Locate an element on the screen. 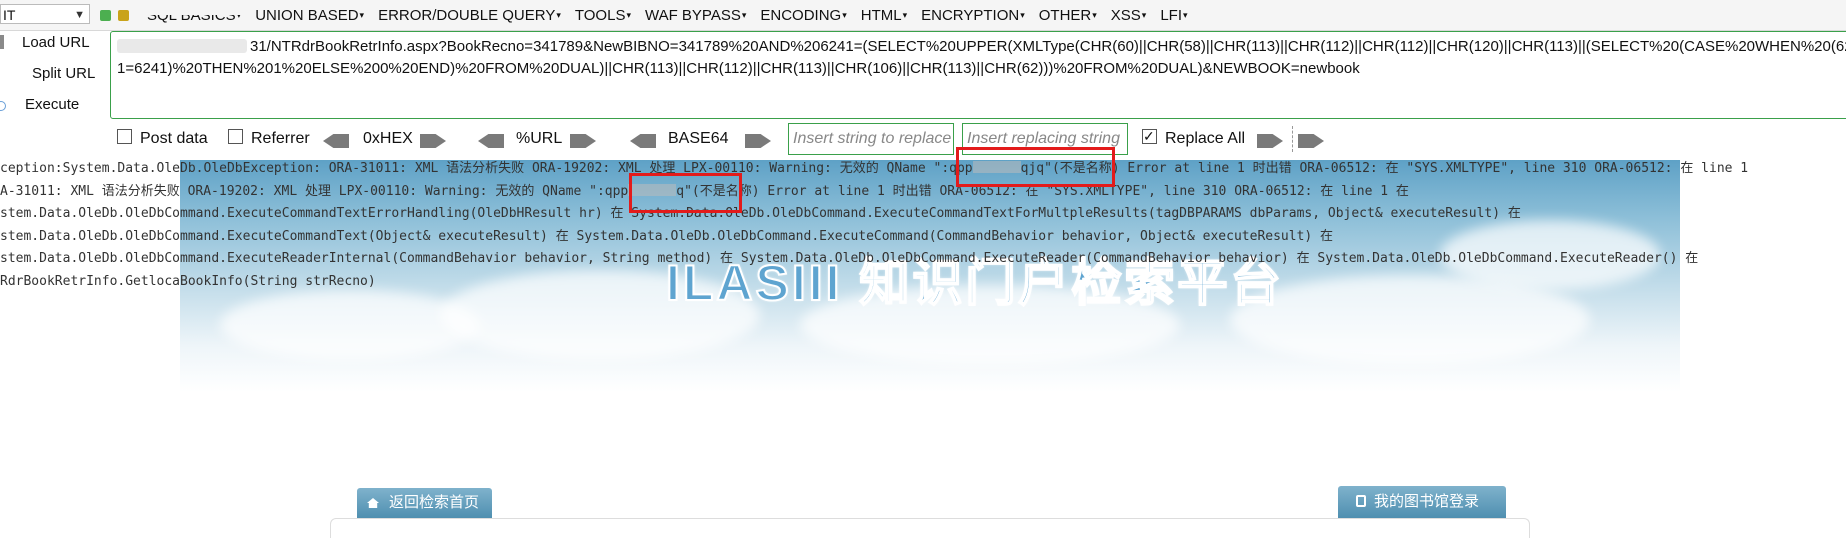 The image size is (1846, 538). post-data-checkbox: Post data is located at coordinates (162, 139).